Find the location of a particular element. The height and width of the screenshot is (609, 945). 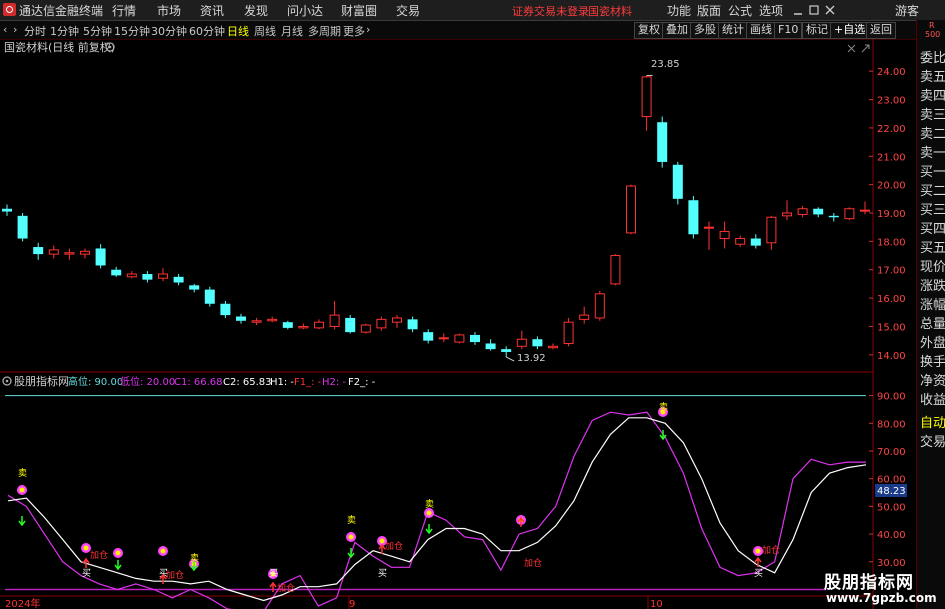

indicator-name: 股朋指标网 is located at coordinates (41, 381).